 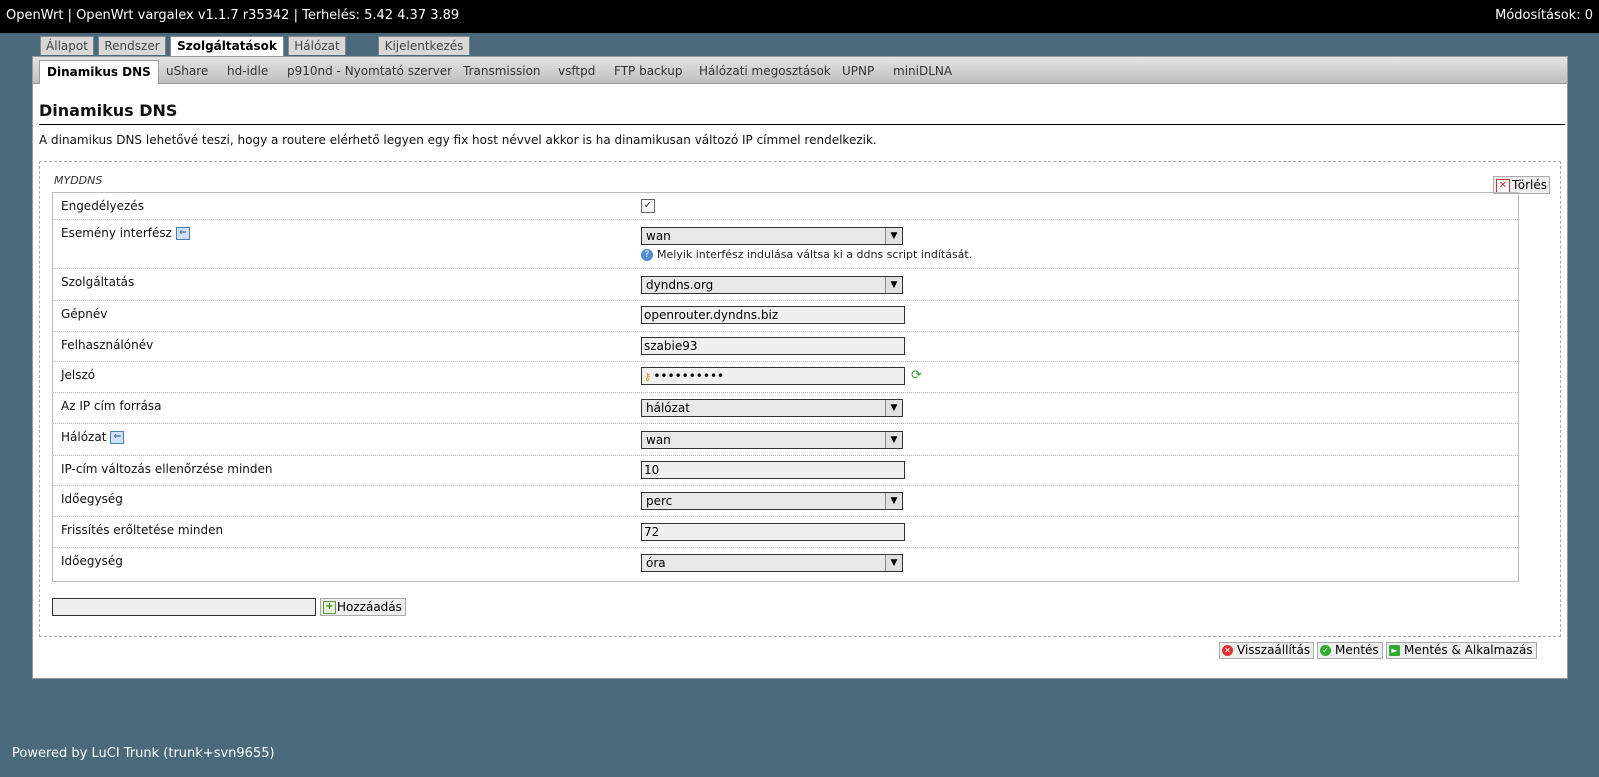 I want to click on row-check-unit: Időegység perc ▼, so click(x=785, y=501).